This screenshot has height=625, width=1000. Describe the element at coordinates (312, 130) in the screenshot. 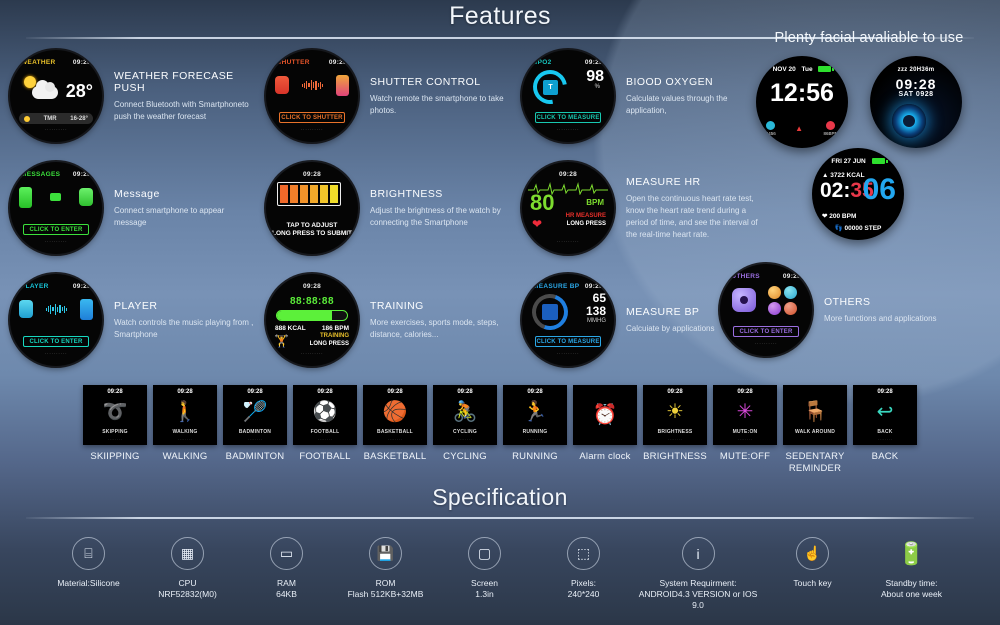

I see `page-dots: ··········` at that location.